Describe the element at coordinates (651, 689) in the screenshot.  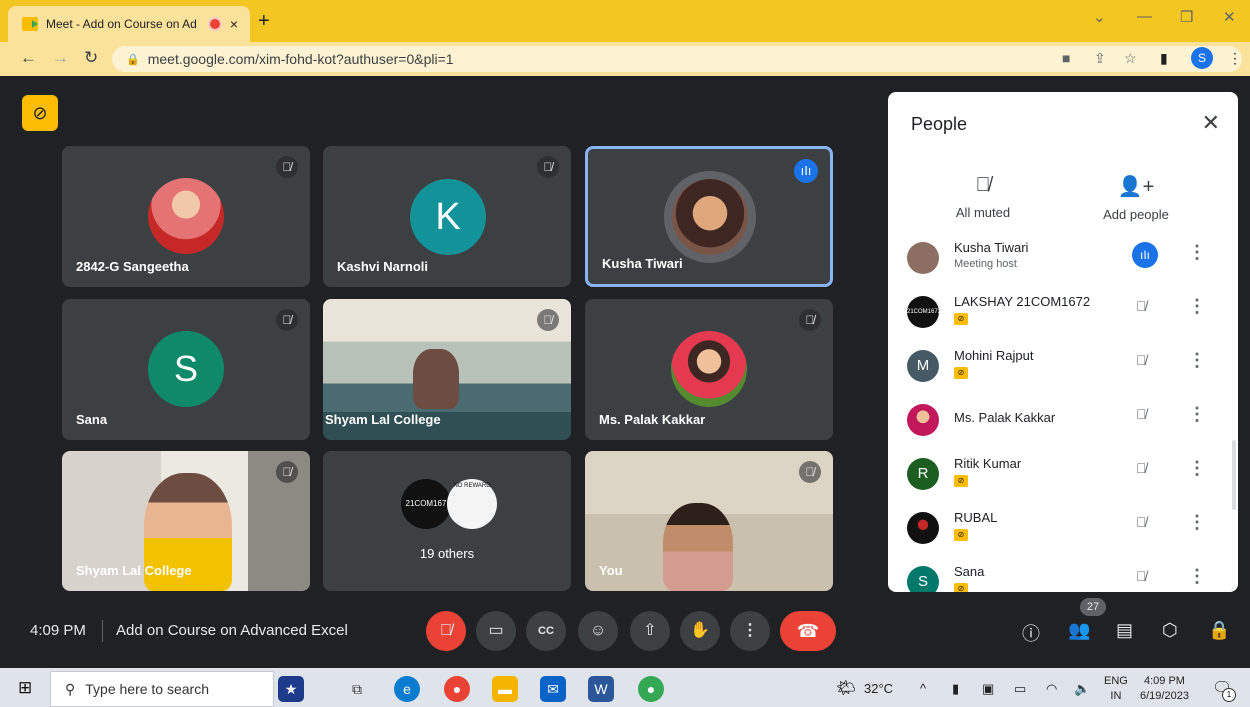
I see `chrome-profile-icon: ●` at that location.